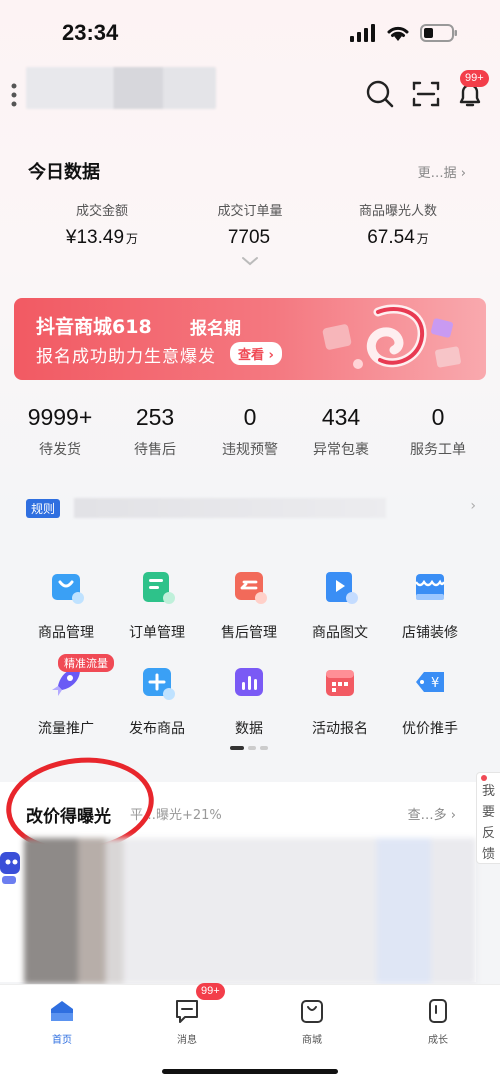 This screenshot has height=1084, width=500. I want to click on metric-value: ¥13.49, so click(95, 237).